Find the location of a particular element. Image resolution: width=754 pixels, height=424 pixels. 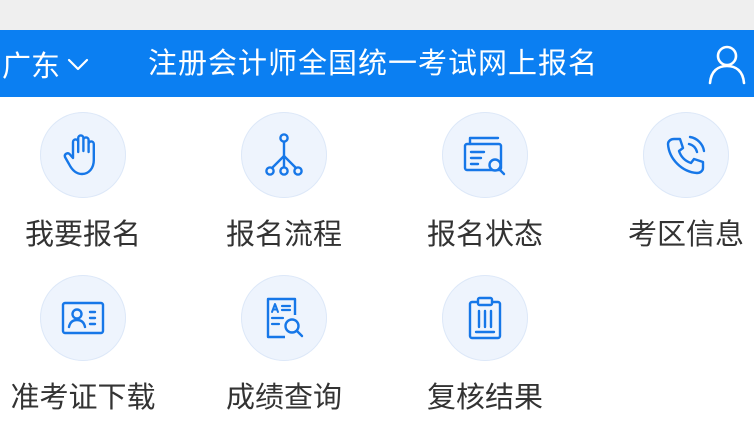

user-icon is located at coordinates (727, 64).